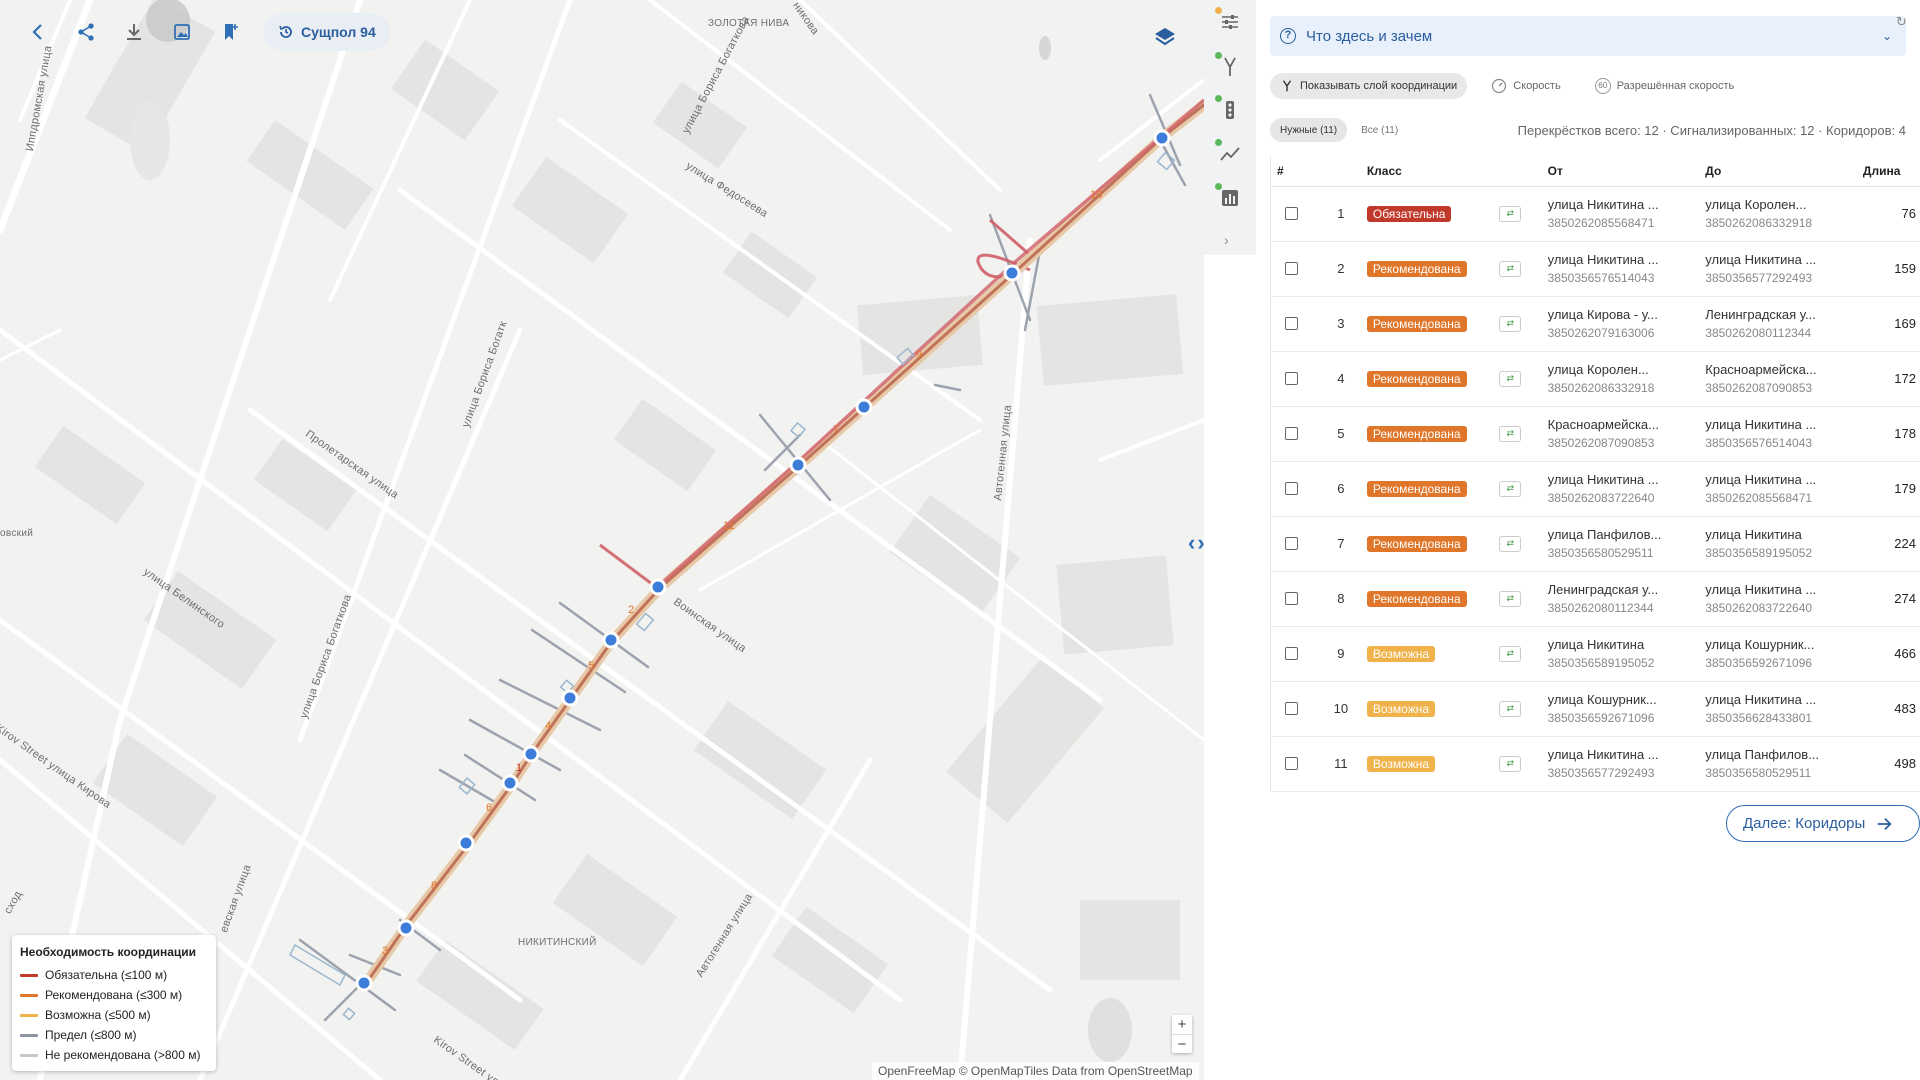 This screenshot has height=1080, width=1920. I want to click on layers-icon, so click(1165, 37).